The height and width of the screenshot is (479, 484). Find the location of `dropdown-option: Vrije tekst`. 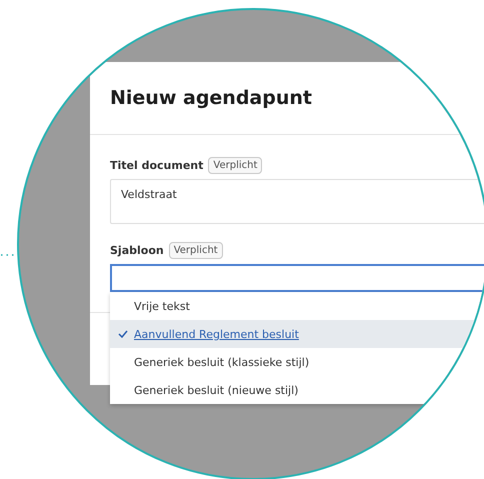

dropdown-option: Vrije tekst is located at coordinates (297, 306).